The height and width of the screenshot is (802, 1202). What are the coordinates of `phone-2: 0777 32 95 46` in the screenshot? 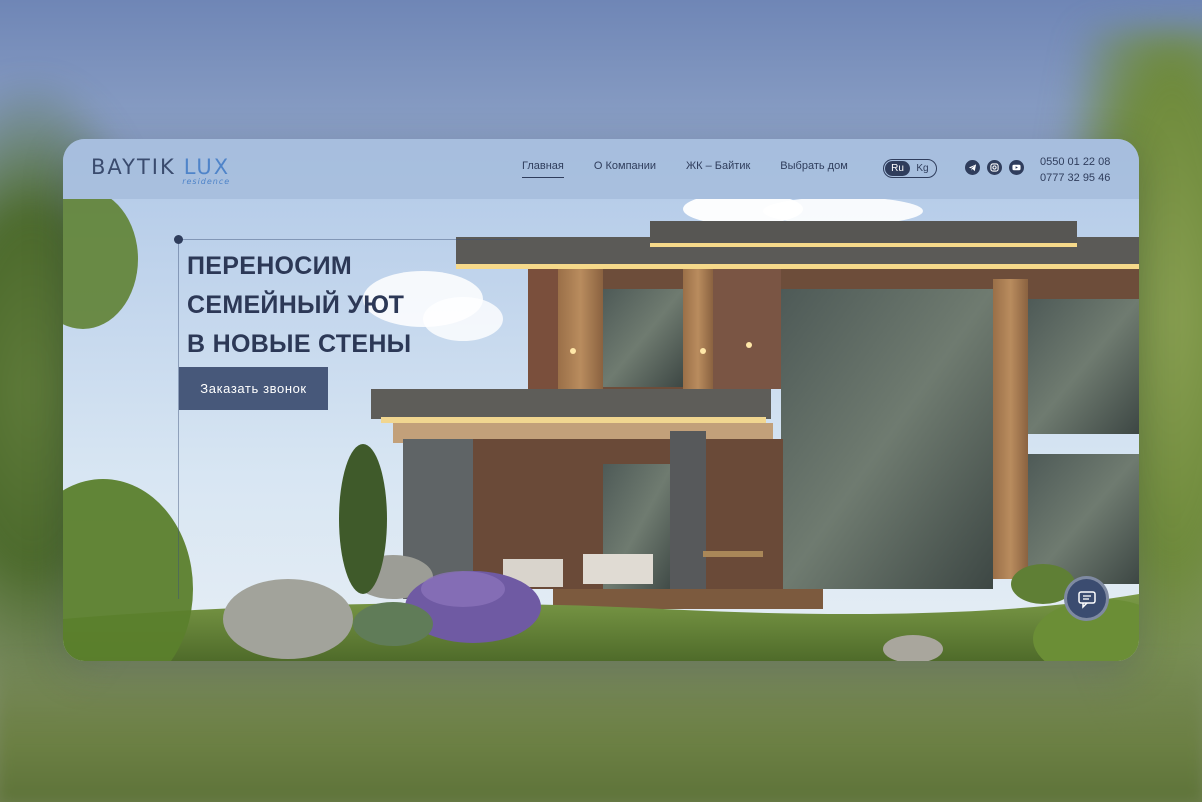 It's located at (1075, 178).